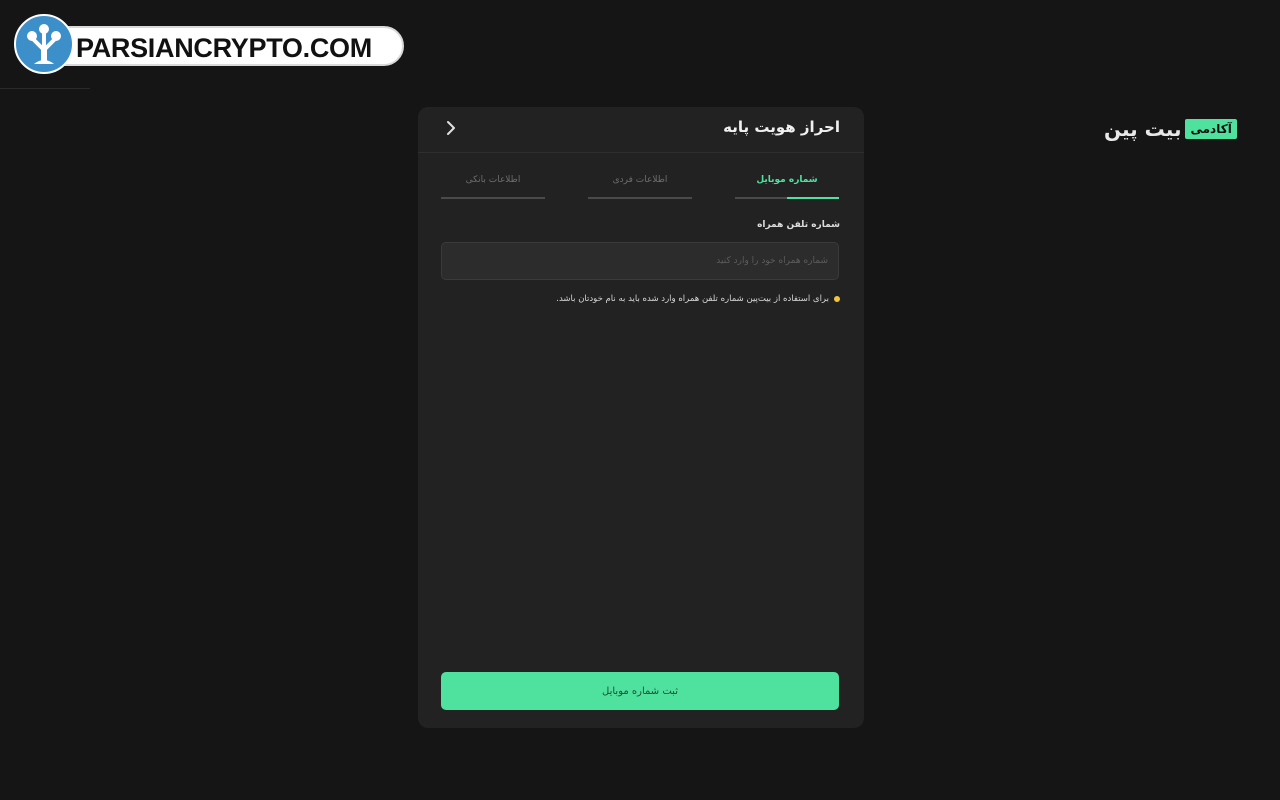  I want to click on brand-logo: بیت پین آکادمی, so click(1170, 129).